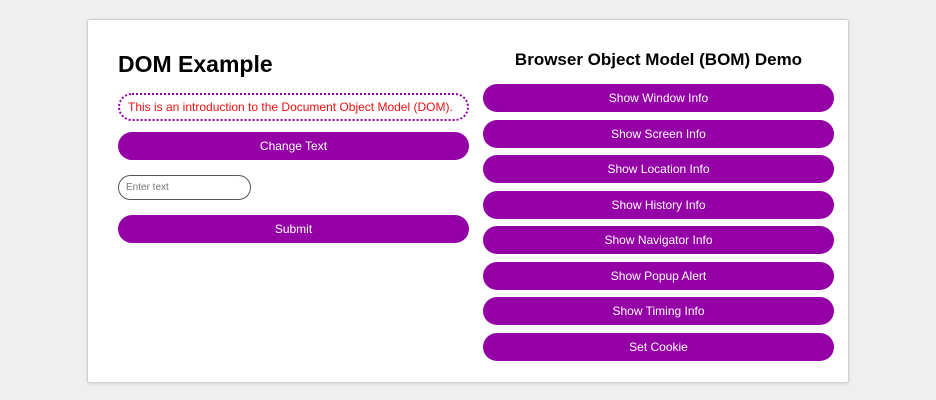 Image resolution: width=936 pixels, height=400 pixels. What do you see at coordinates (293, 229) in the screenshot?
I see `submit-button: Submit` at bounding box center [293, 229].